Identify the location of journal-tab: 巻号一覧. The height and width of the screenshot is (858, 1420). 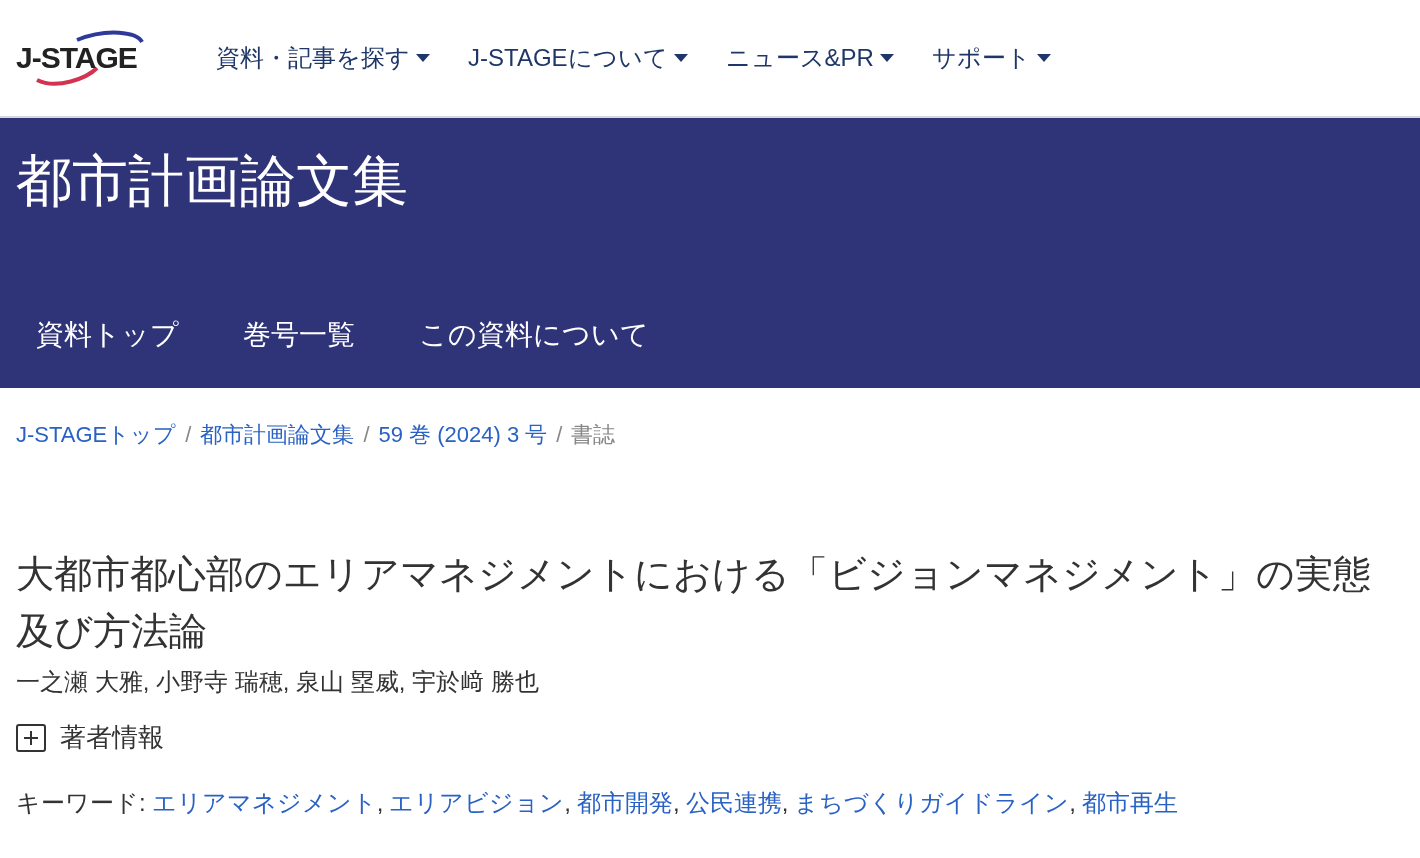
(299, 350).